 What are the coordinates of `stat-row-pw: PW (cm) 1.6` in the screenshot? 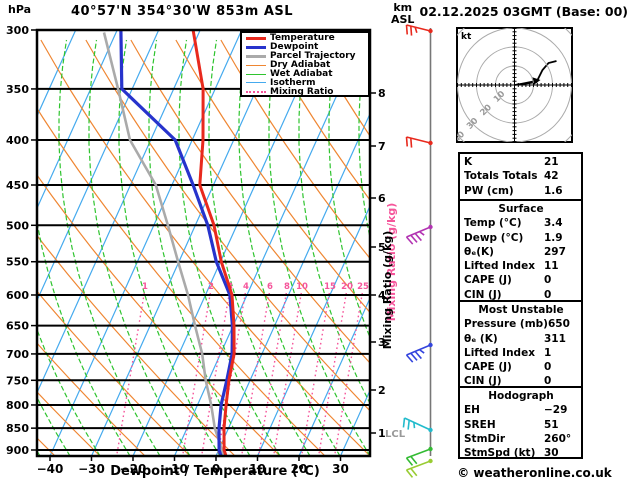 It's located at (513, 190).